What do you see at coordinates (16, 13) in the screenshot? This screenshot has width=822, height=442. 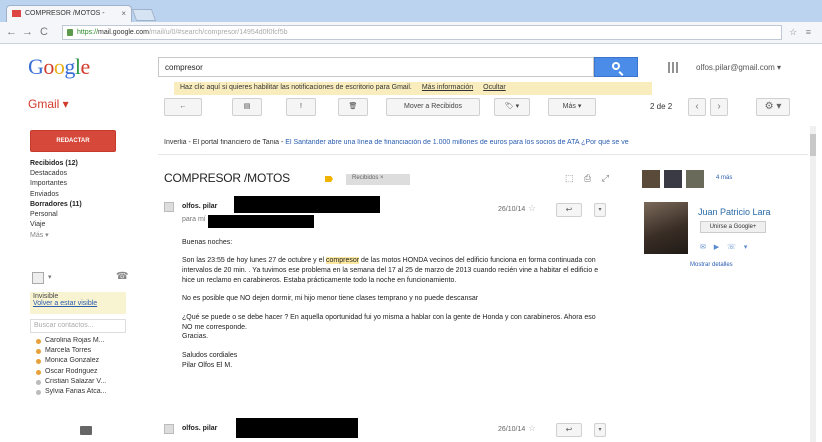 I see `gmail-favicon-icon` at bounding box center [16, 13].